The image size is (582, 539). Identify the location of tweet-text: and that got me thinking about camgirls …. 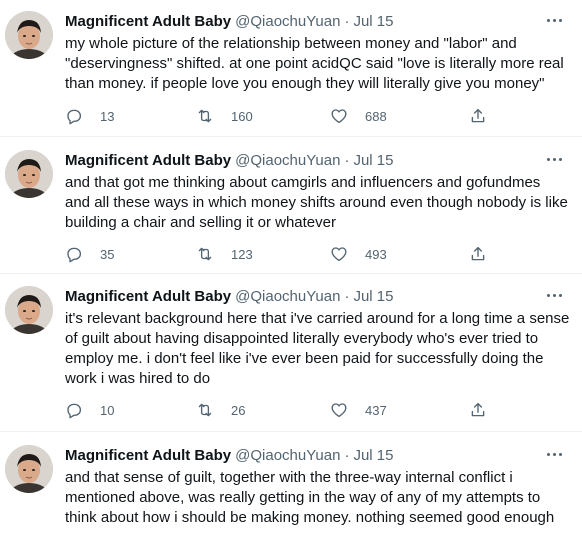
(316, 202).